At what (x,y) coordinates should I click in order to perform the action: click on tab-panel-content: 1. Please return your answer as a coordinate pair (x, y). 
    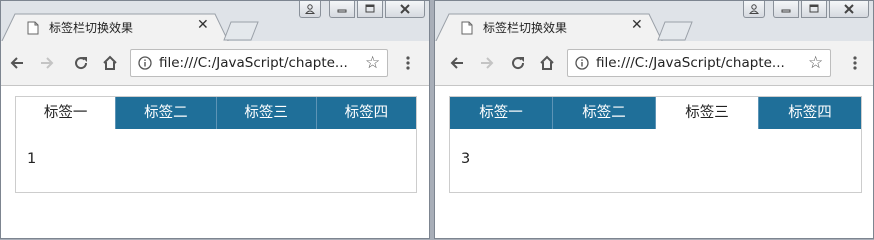
    Looking at the image, I should click on (32, 159).